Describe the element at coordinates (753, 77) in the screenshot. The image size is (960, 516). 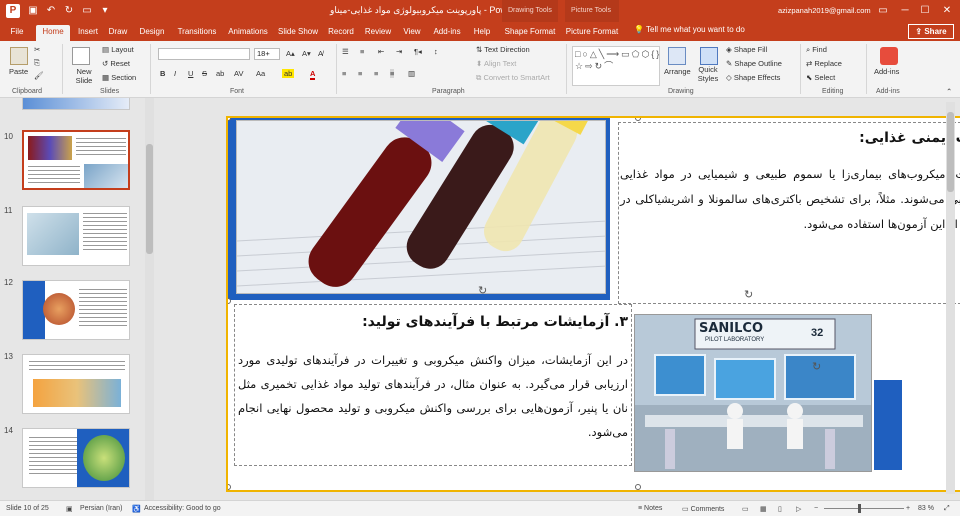
I see `shape-effects-button: ◇ Shape Effects` at that location.